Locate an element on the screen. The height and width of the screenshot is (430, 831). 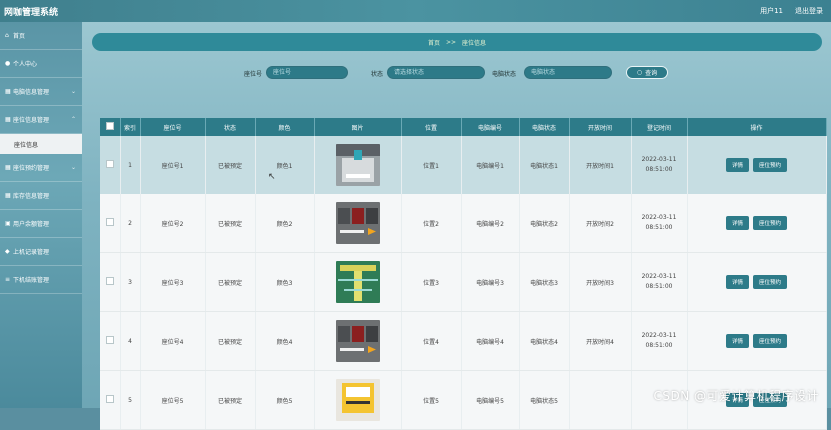
sidebar-item-profile: ● 个人中心 is located at coordinates (41, 64).